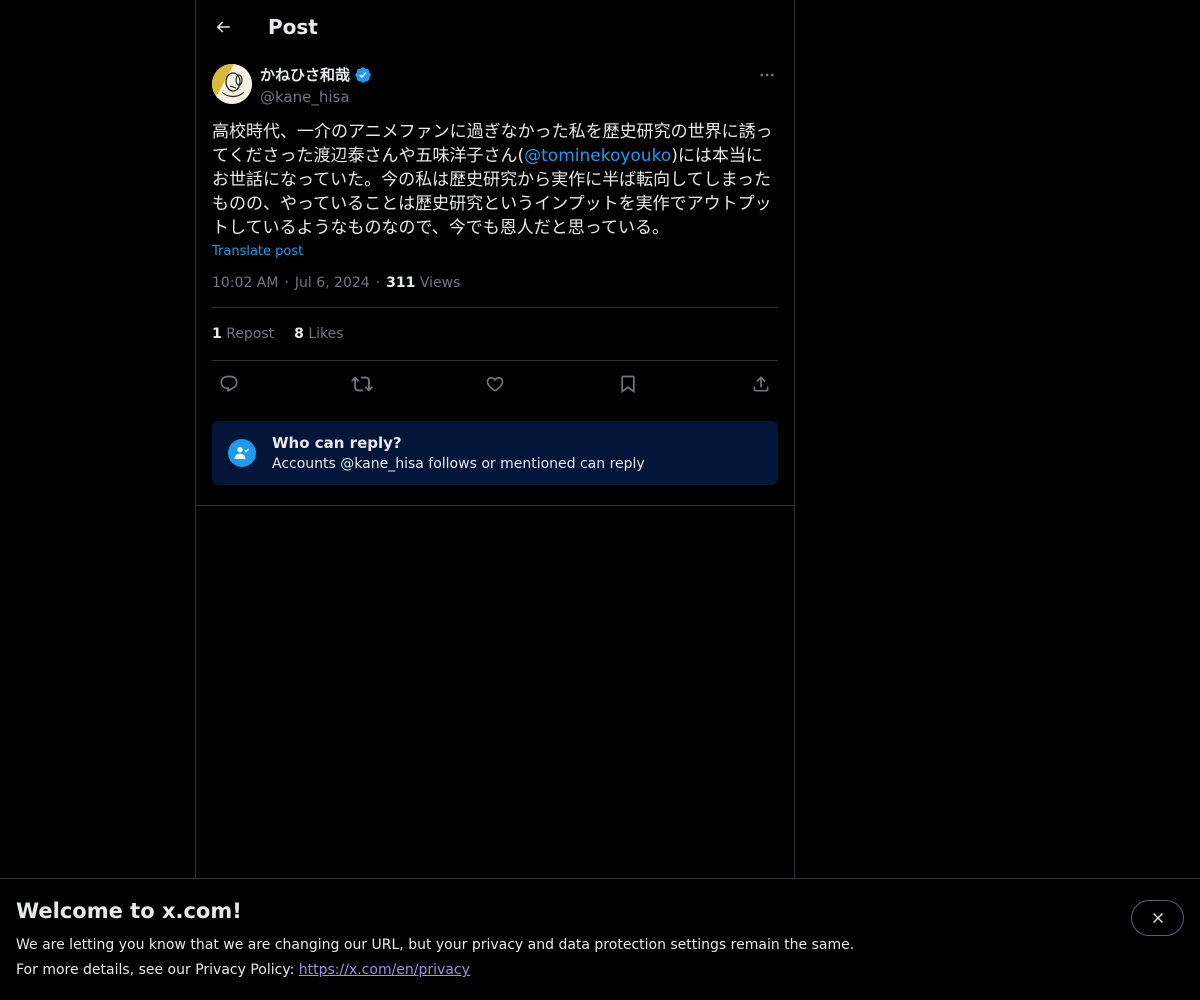 The height and width of the screenshot is (1000, 1200). I want to click on page-title: Post, so click(293, 27).